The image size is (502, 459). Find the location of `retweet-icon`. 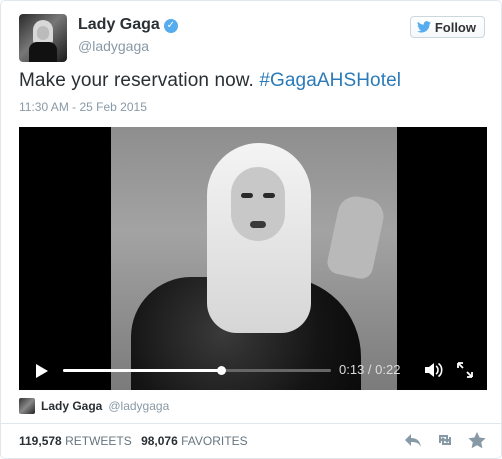

retweet-icon is located at coordinates (445, 440).